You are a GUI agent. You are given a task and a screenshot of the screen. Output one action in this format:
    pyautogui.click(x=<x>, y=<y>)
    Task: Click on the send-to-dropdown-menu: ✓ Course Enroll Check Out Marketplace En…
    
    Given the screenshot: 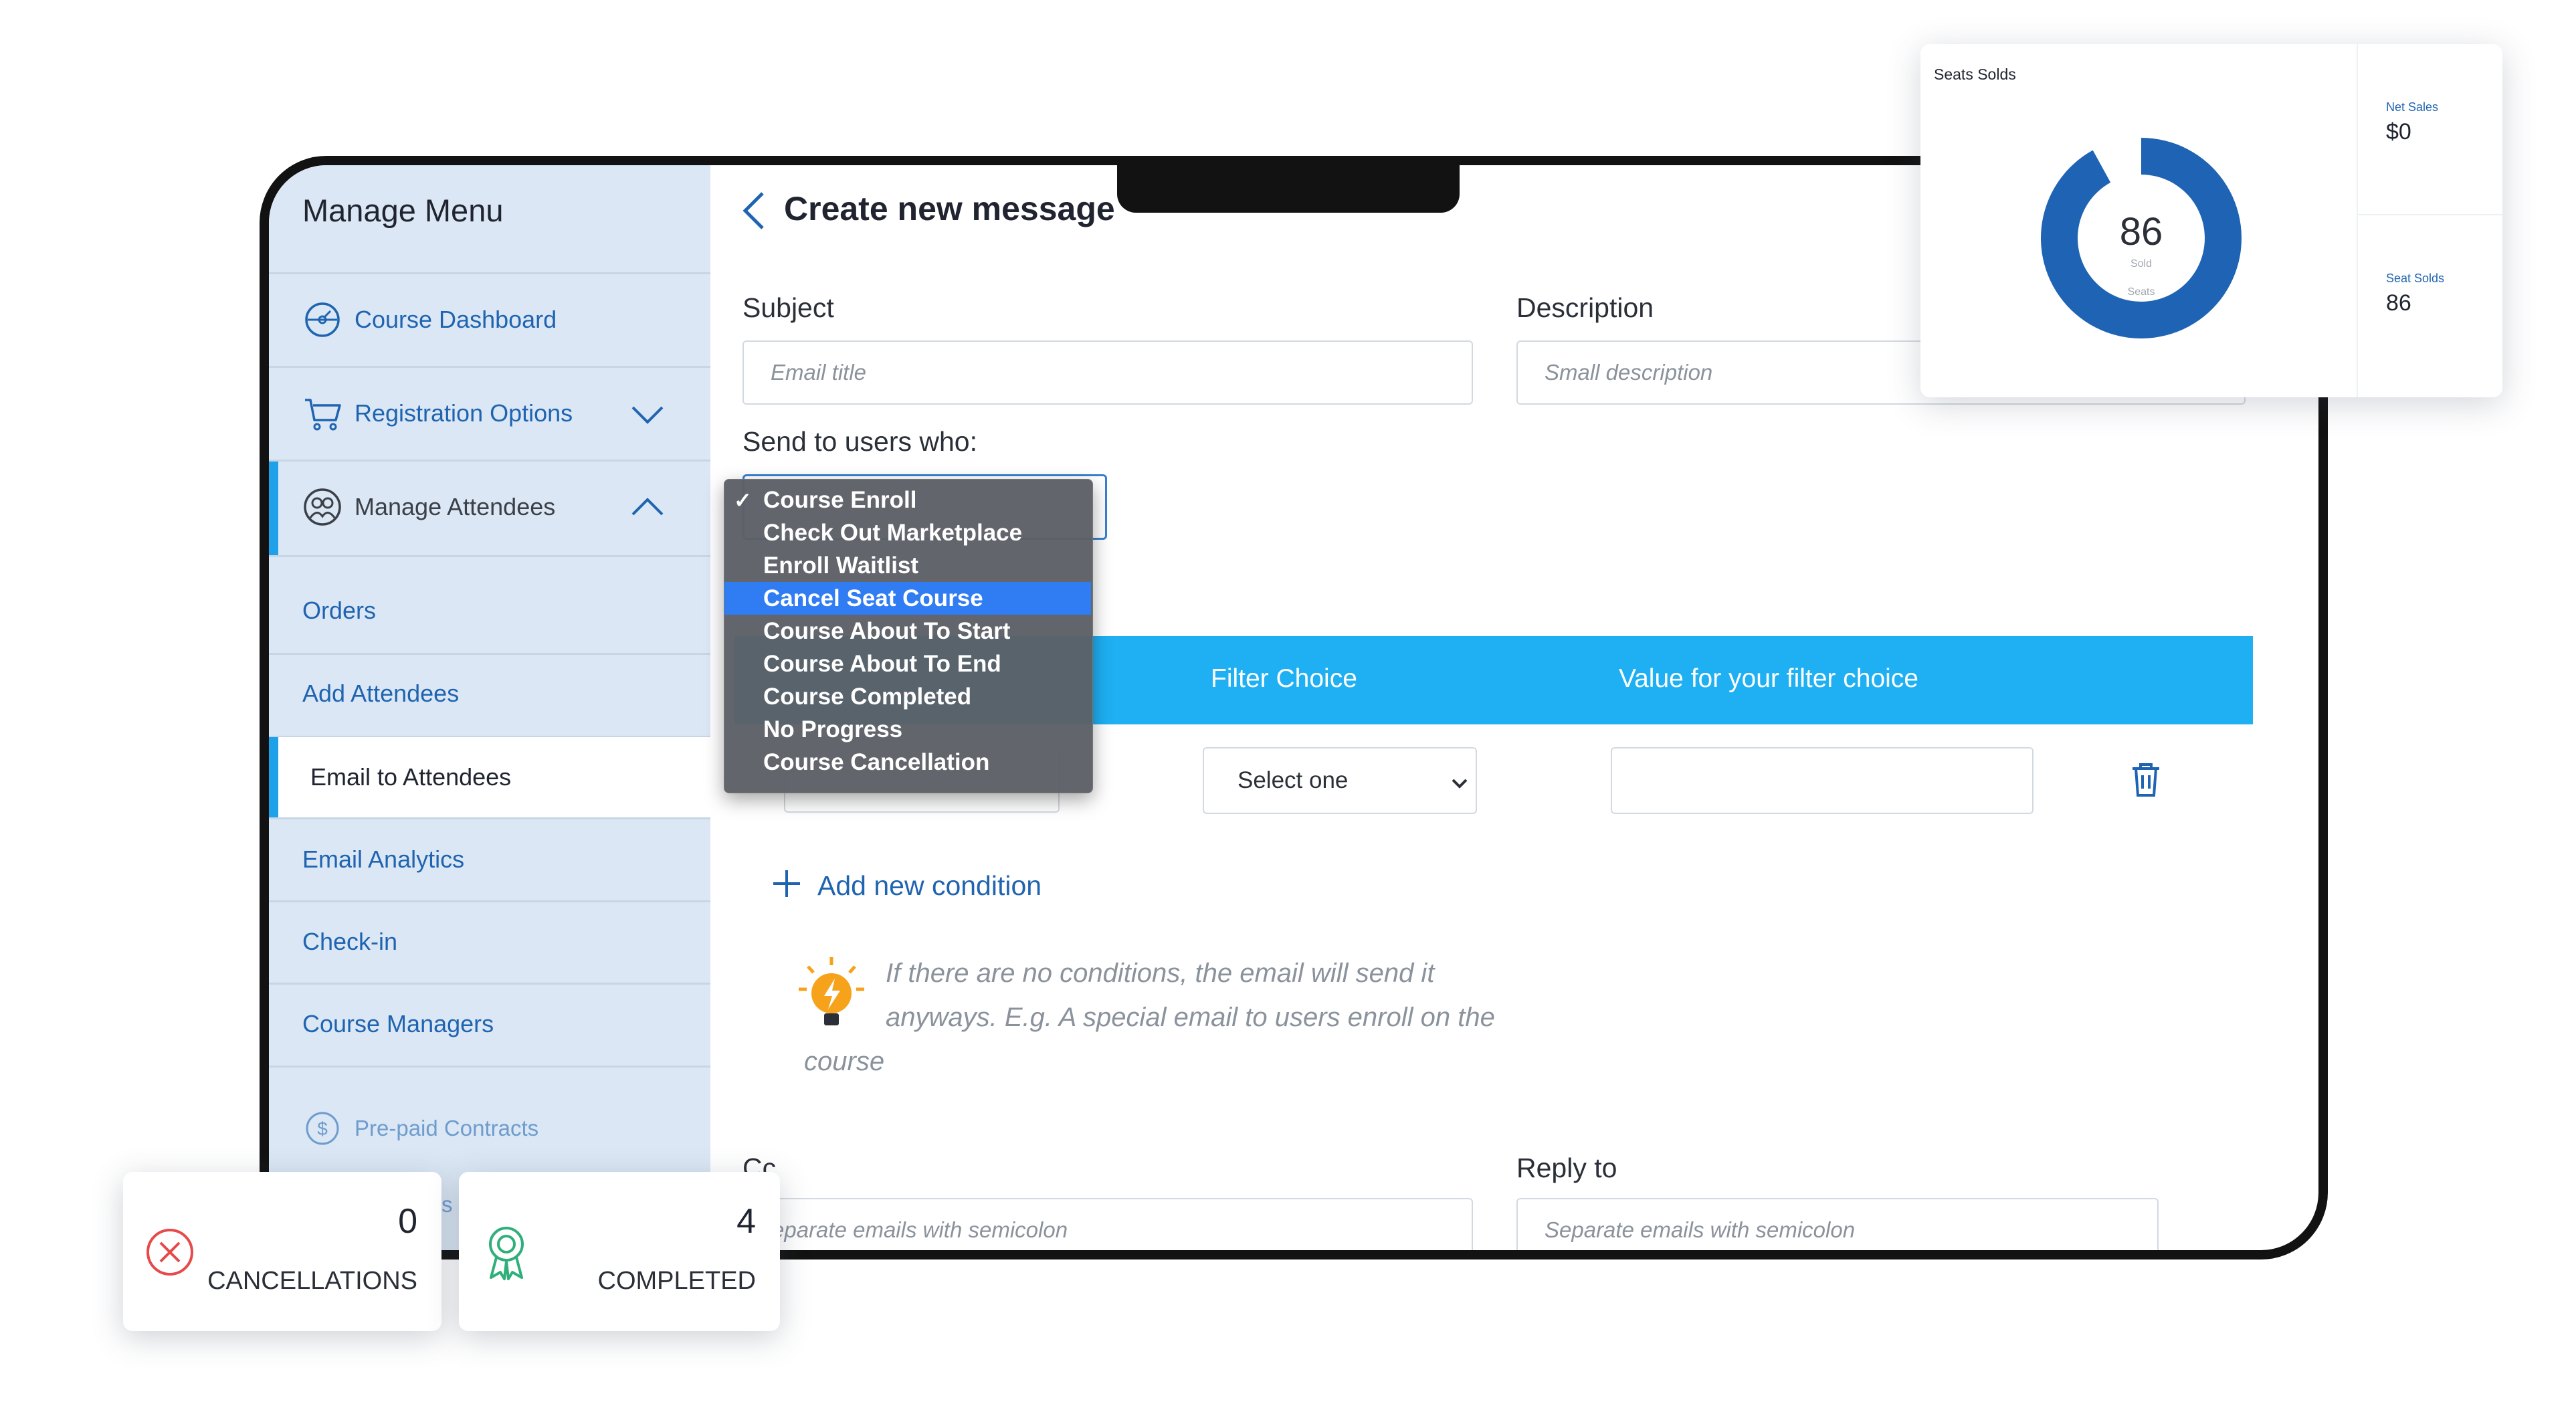 What is the action you would take?
    pyautogui.click(x=908, y=636)
    